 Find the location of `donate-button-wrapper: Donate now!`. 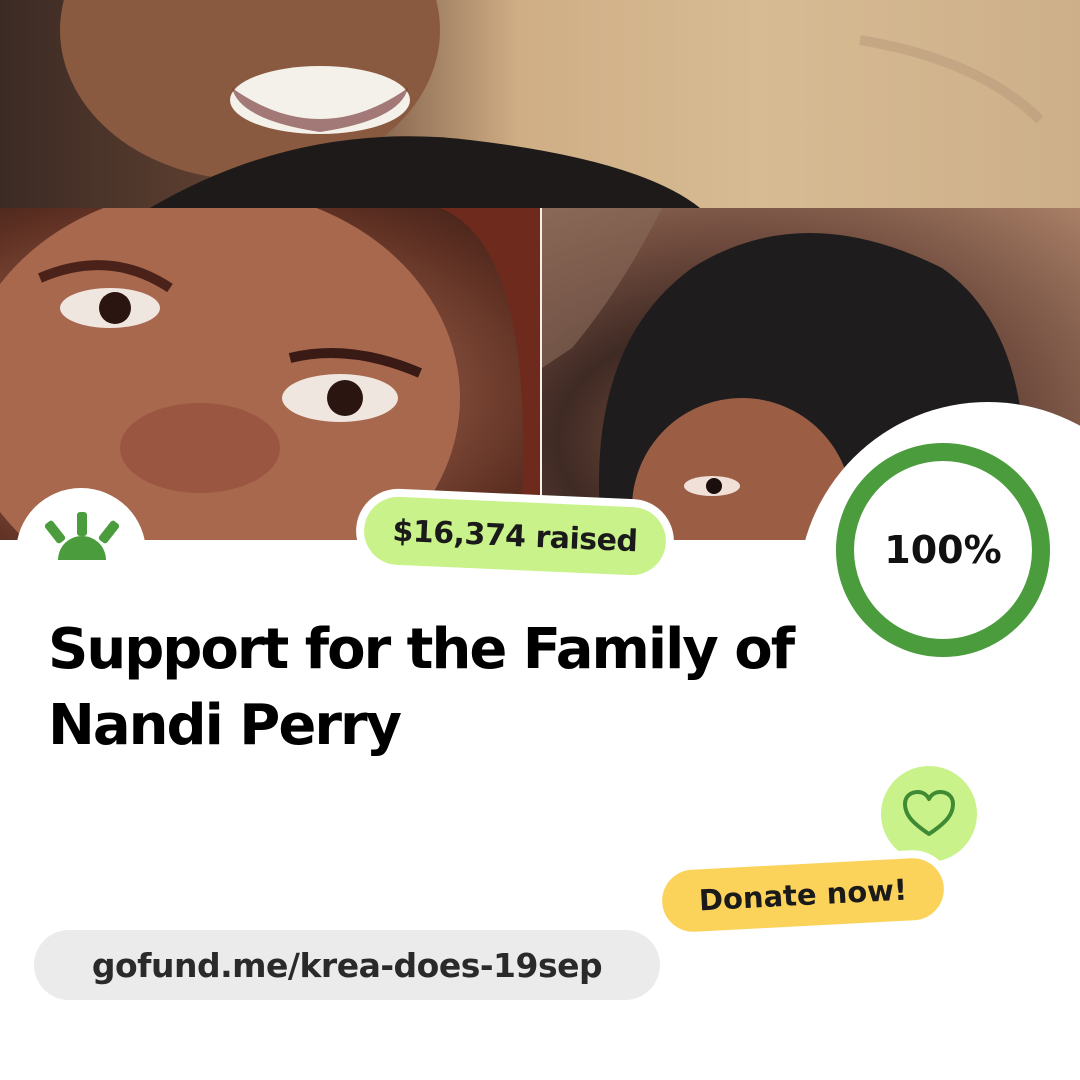

donate-button-wrapper: Donate now! is located at coordinates (803, 895).